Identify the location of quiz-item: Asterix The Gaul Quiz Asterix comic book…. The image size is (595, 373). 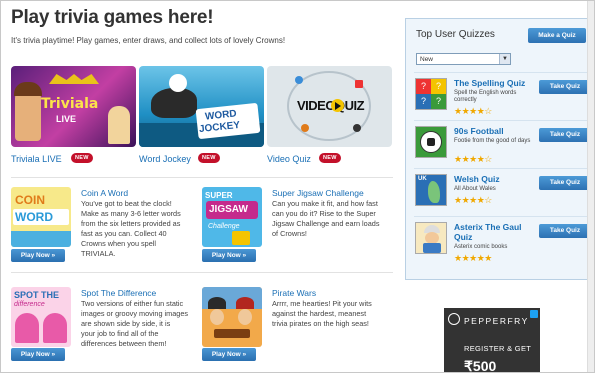
(502, 239).